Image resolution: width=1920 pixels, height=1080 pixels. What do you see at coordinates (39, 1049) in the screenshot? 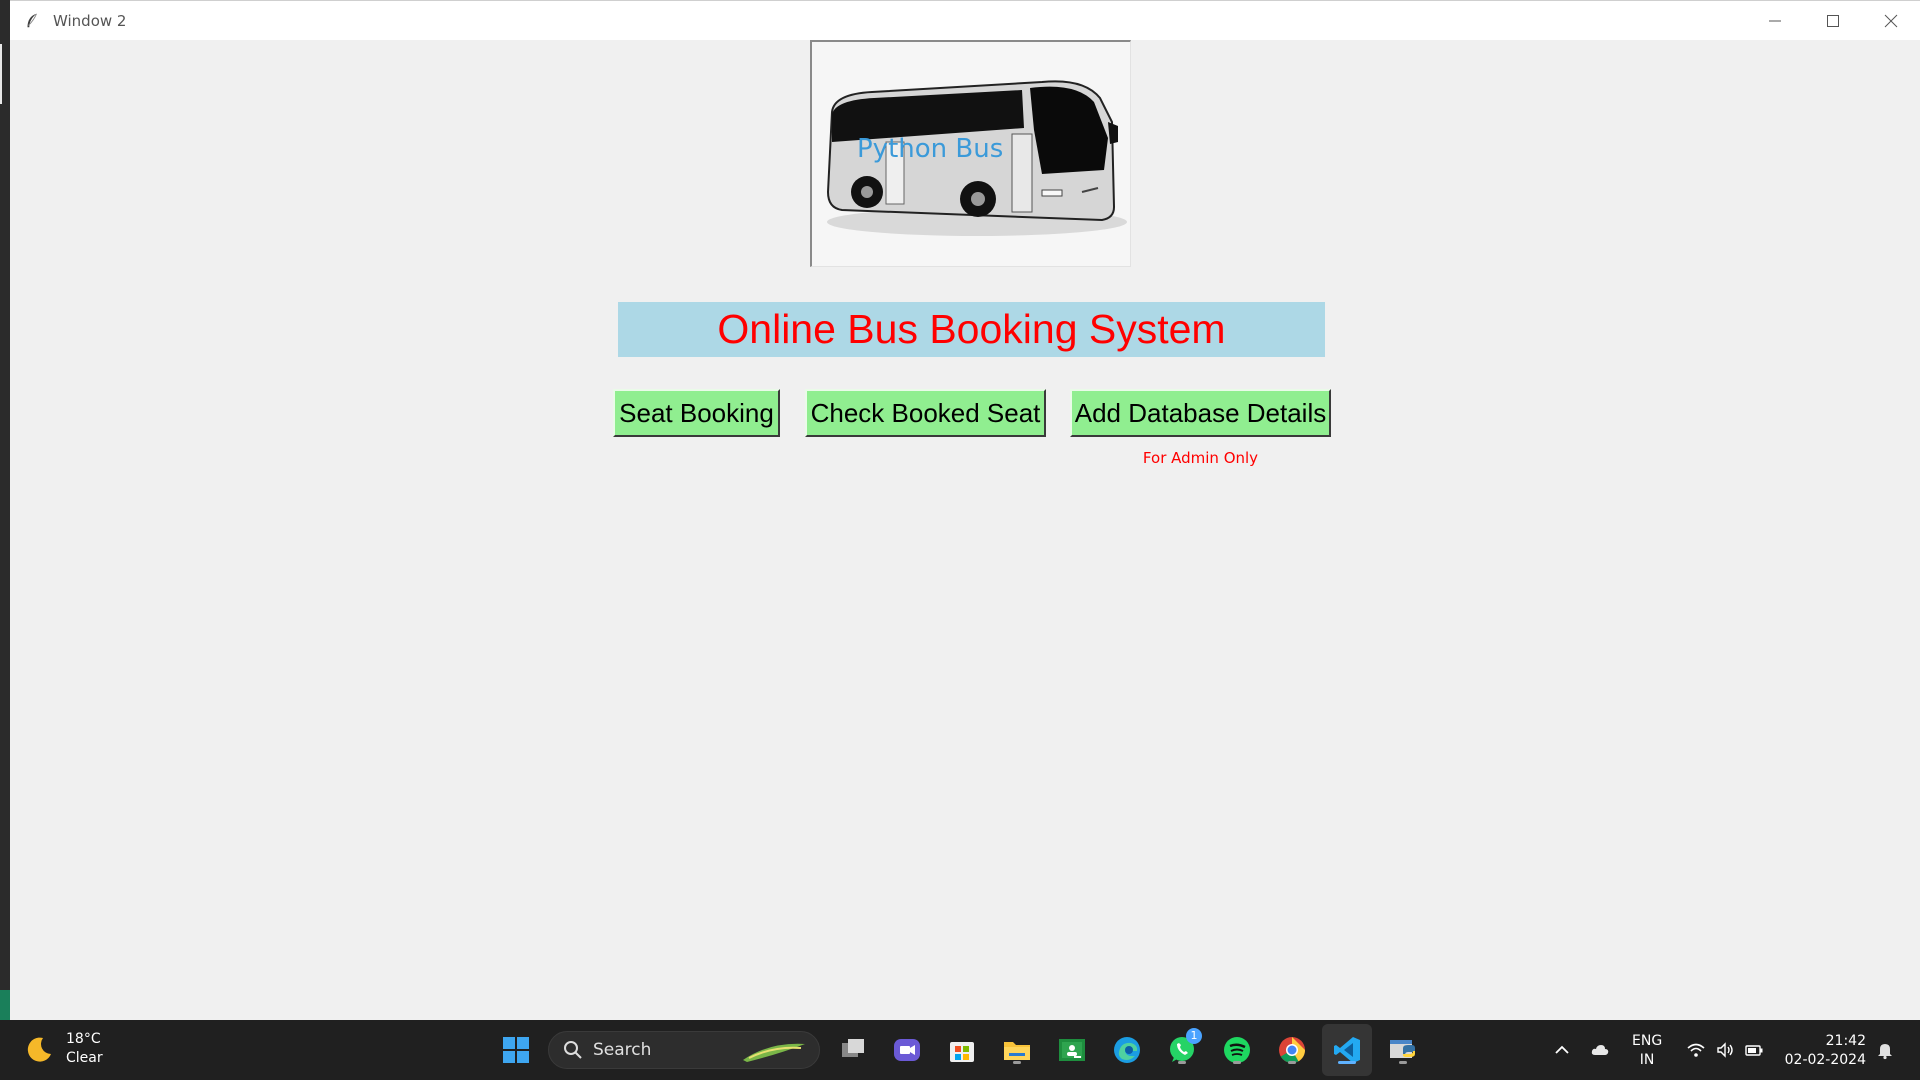
I see `moon-icon` at bounding box center [39, 1049].